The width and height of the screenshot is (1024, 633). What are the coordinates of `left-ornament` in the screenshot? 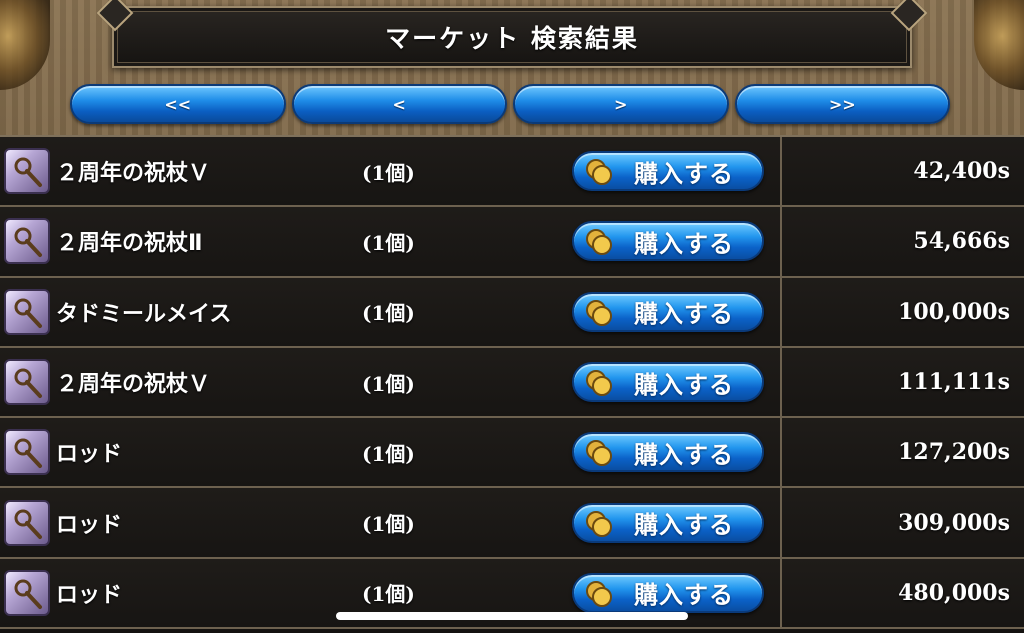 It's located at (25, 45).